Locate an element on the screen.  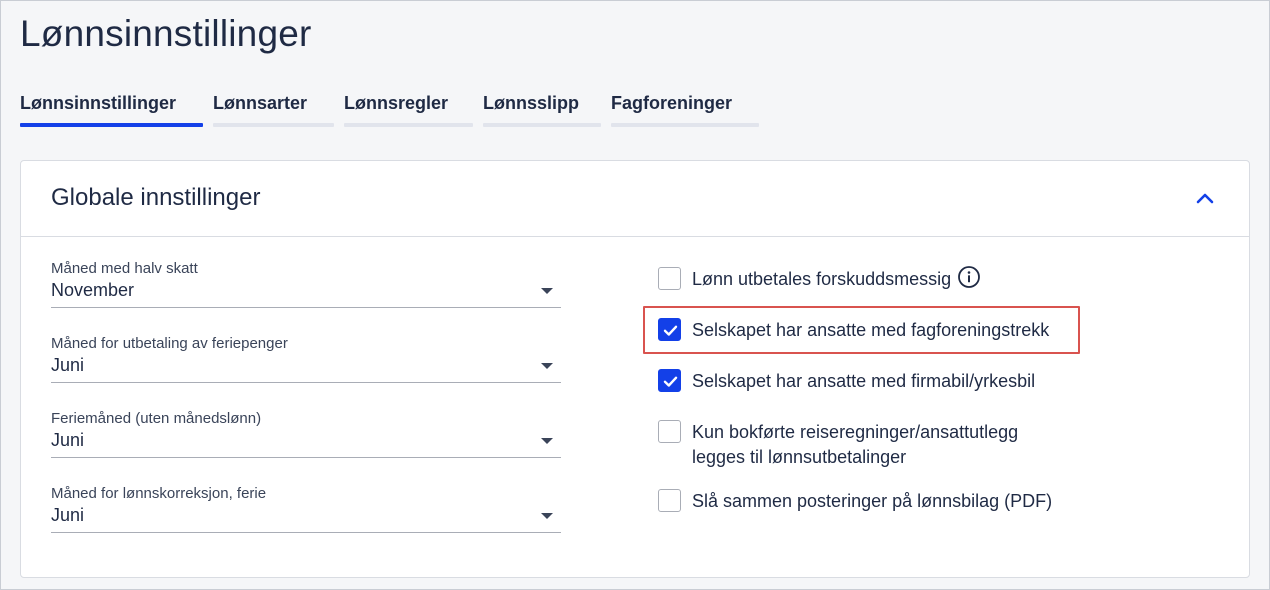
field-label: Feriemåned (uten månedslønn) is located at coordinates (156, 418).